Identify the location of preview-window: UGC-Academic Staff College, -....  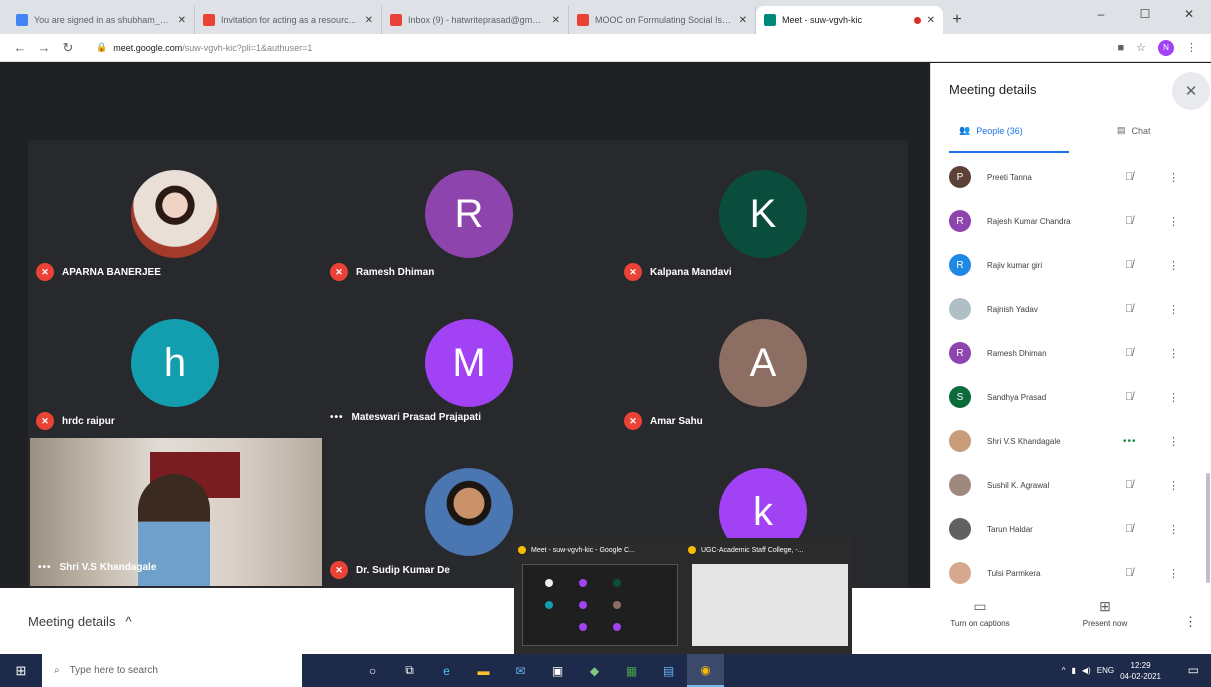
(768, 596).